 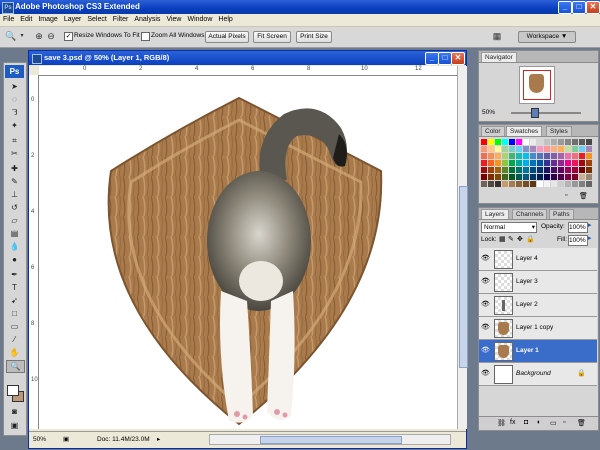 I want to click on adjustment-icon: ◐, so click(x=539, y=422).